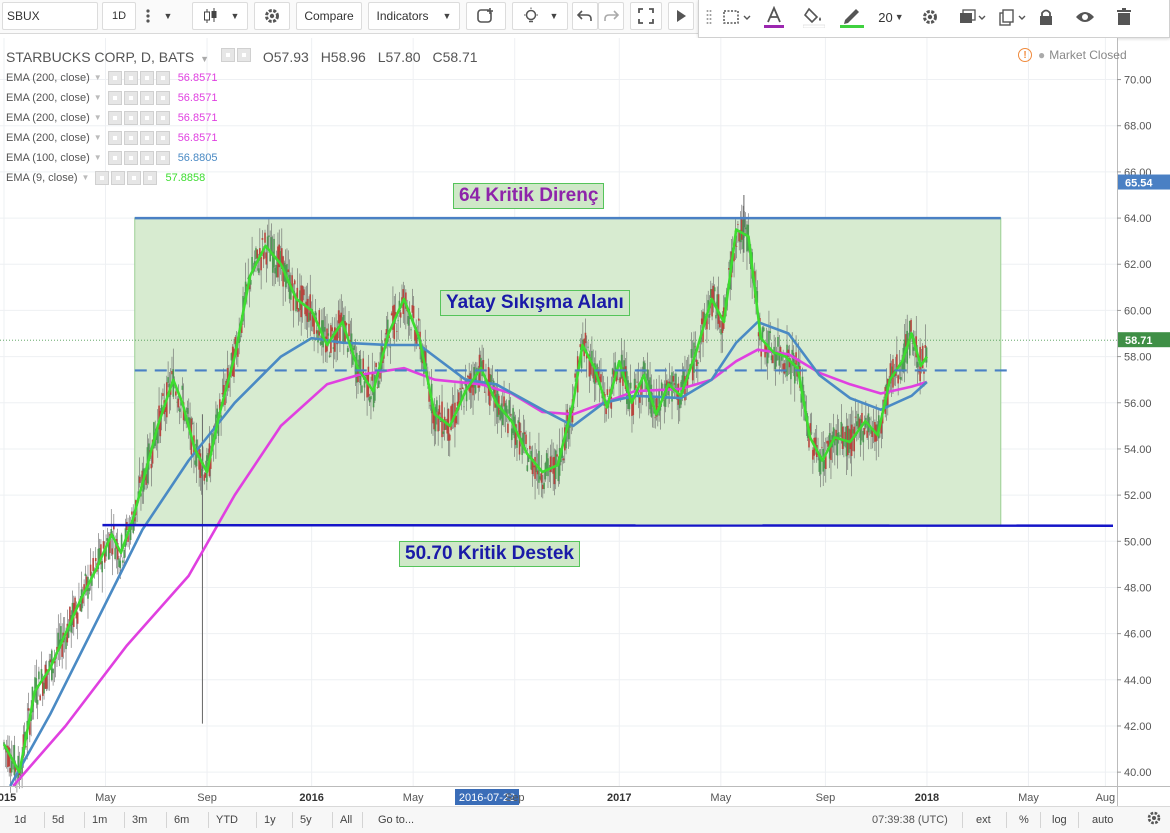 The width and height of the screenshot is (1170, 833). Describe the element at coordinates (1124, 17) in the screenshot. I see `delete-button` at that location.